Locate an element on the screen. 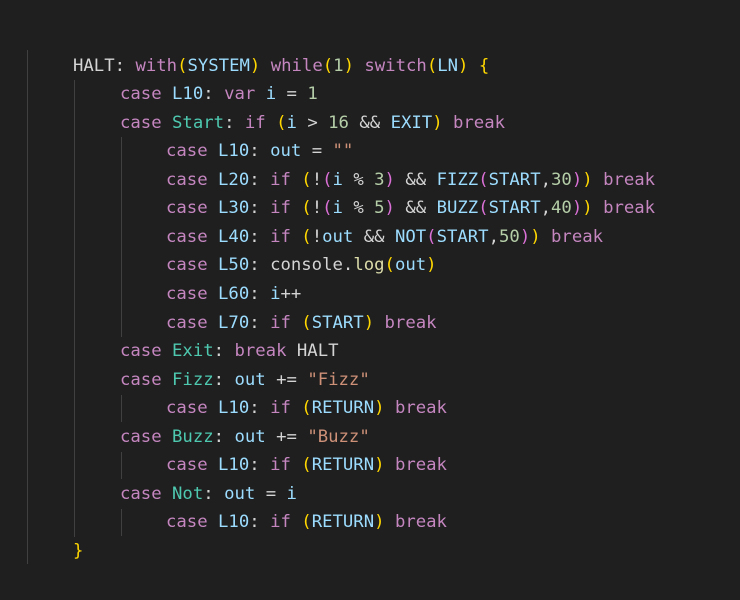 The image size is (740, 600). code-line: case Buzz: out += "Buzz" is located at coordinates (245, 437).